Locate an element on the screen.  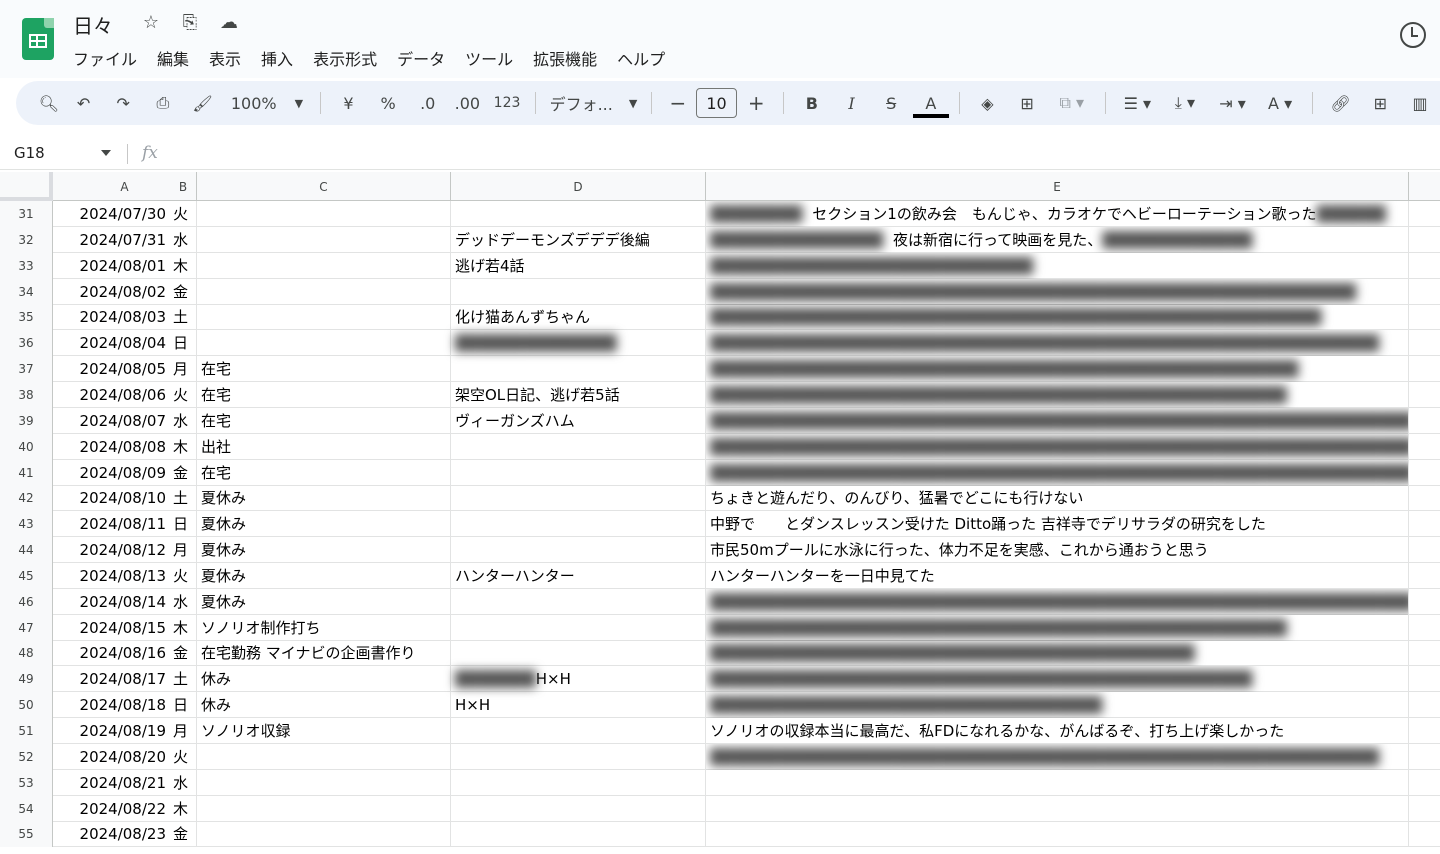
menu-item: 挿入 is located at coordinates (277, 58).